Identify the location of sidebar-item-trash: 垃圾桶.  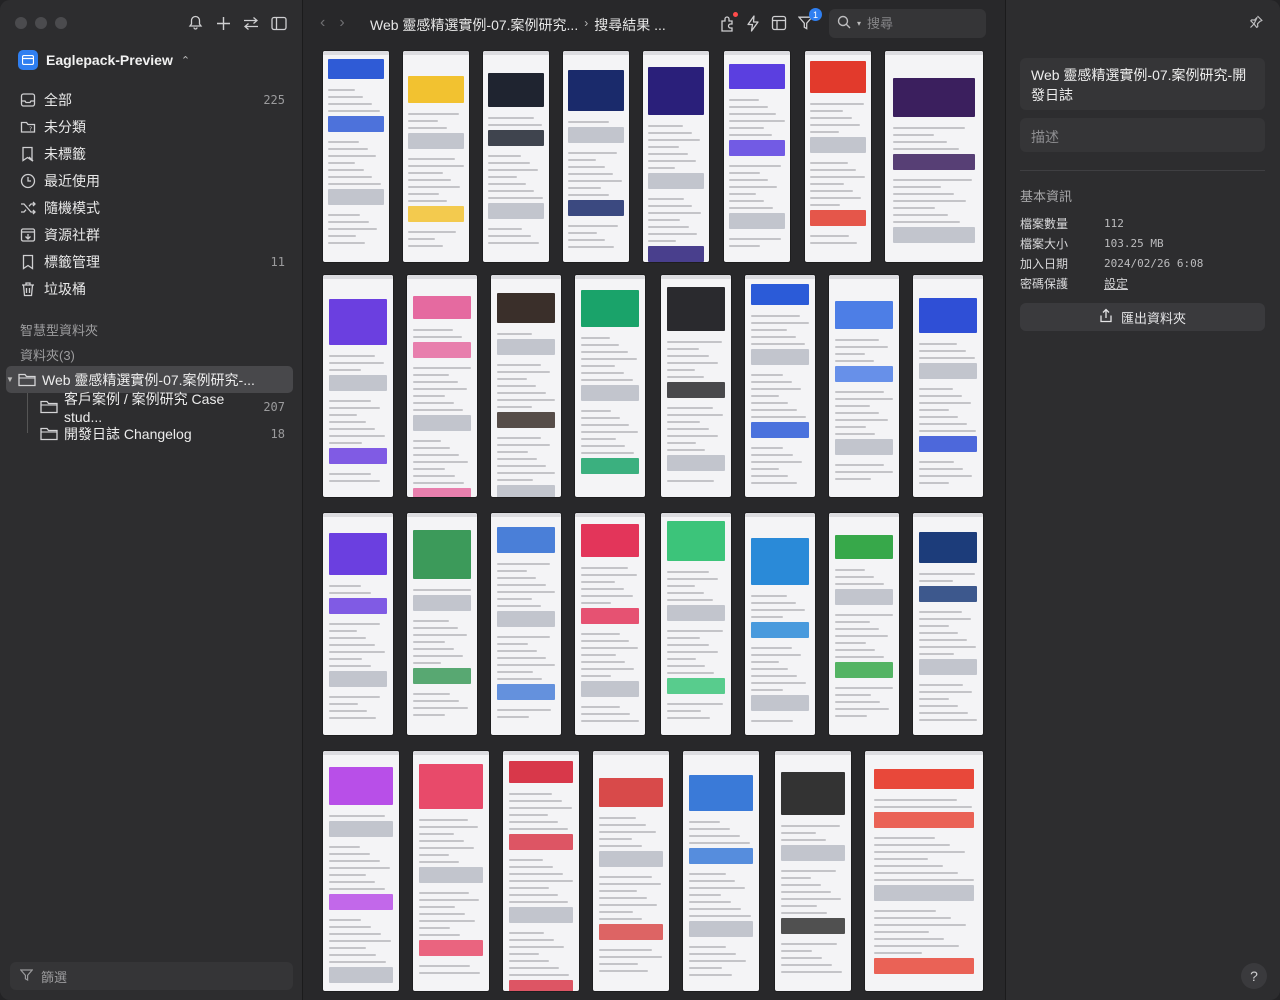
(151, 288).